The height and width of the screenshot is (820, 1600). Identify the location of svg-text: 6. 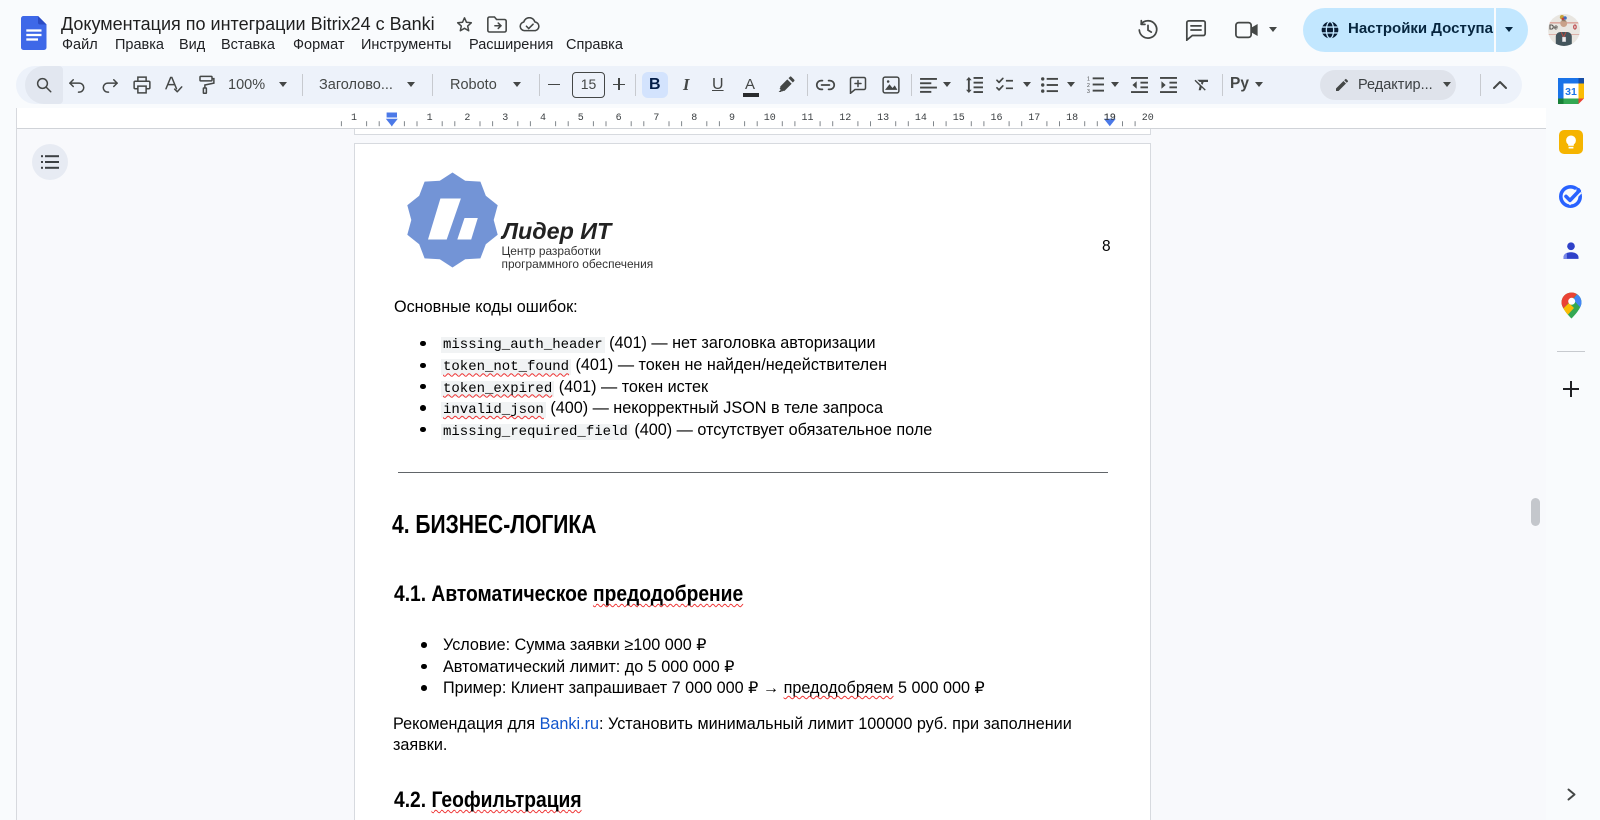
(619, 118).